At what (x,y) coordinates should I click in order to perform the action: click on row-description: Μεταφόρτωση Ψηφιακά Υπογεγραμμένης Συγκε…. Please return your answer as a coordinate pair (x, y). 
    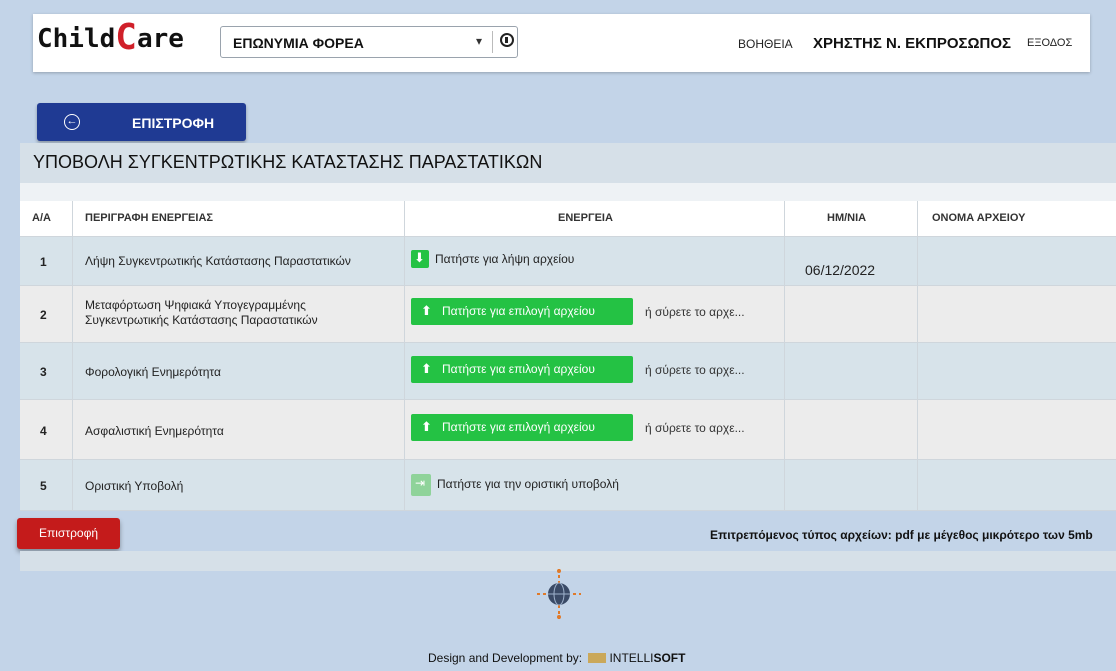
    Looking at the image, I should click on (201, 312).